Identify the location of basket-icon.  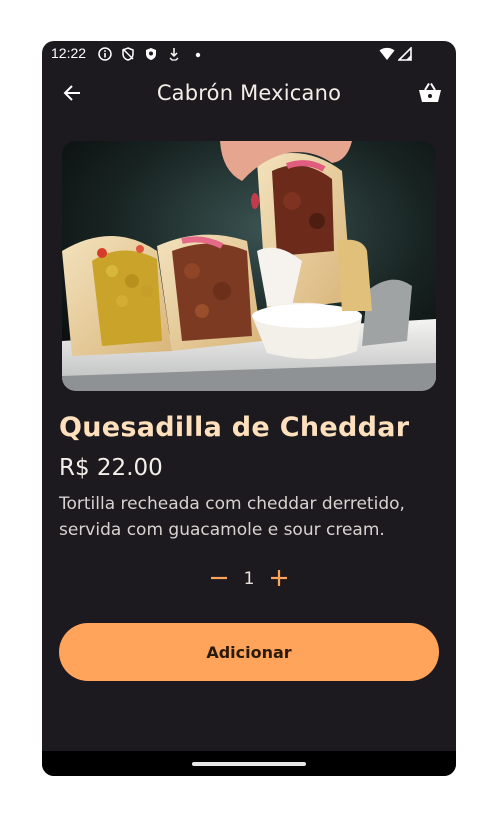
(430, 95).